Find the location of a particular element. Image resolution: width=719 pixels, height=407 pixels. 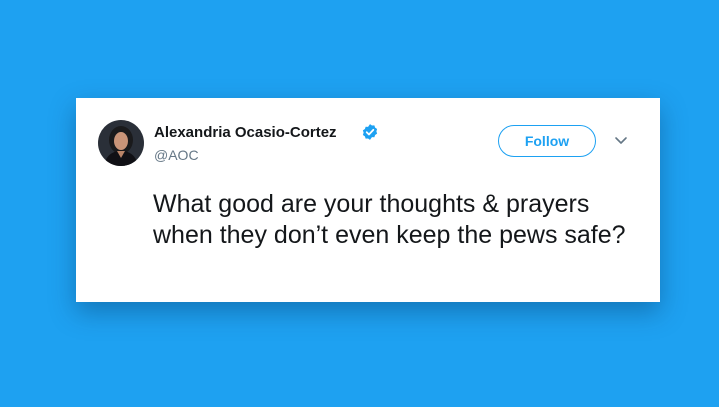

follow-button: Follow is located at coordinates (547, 141).